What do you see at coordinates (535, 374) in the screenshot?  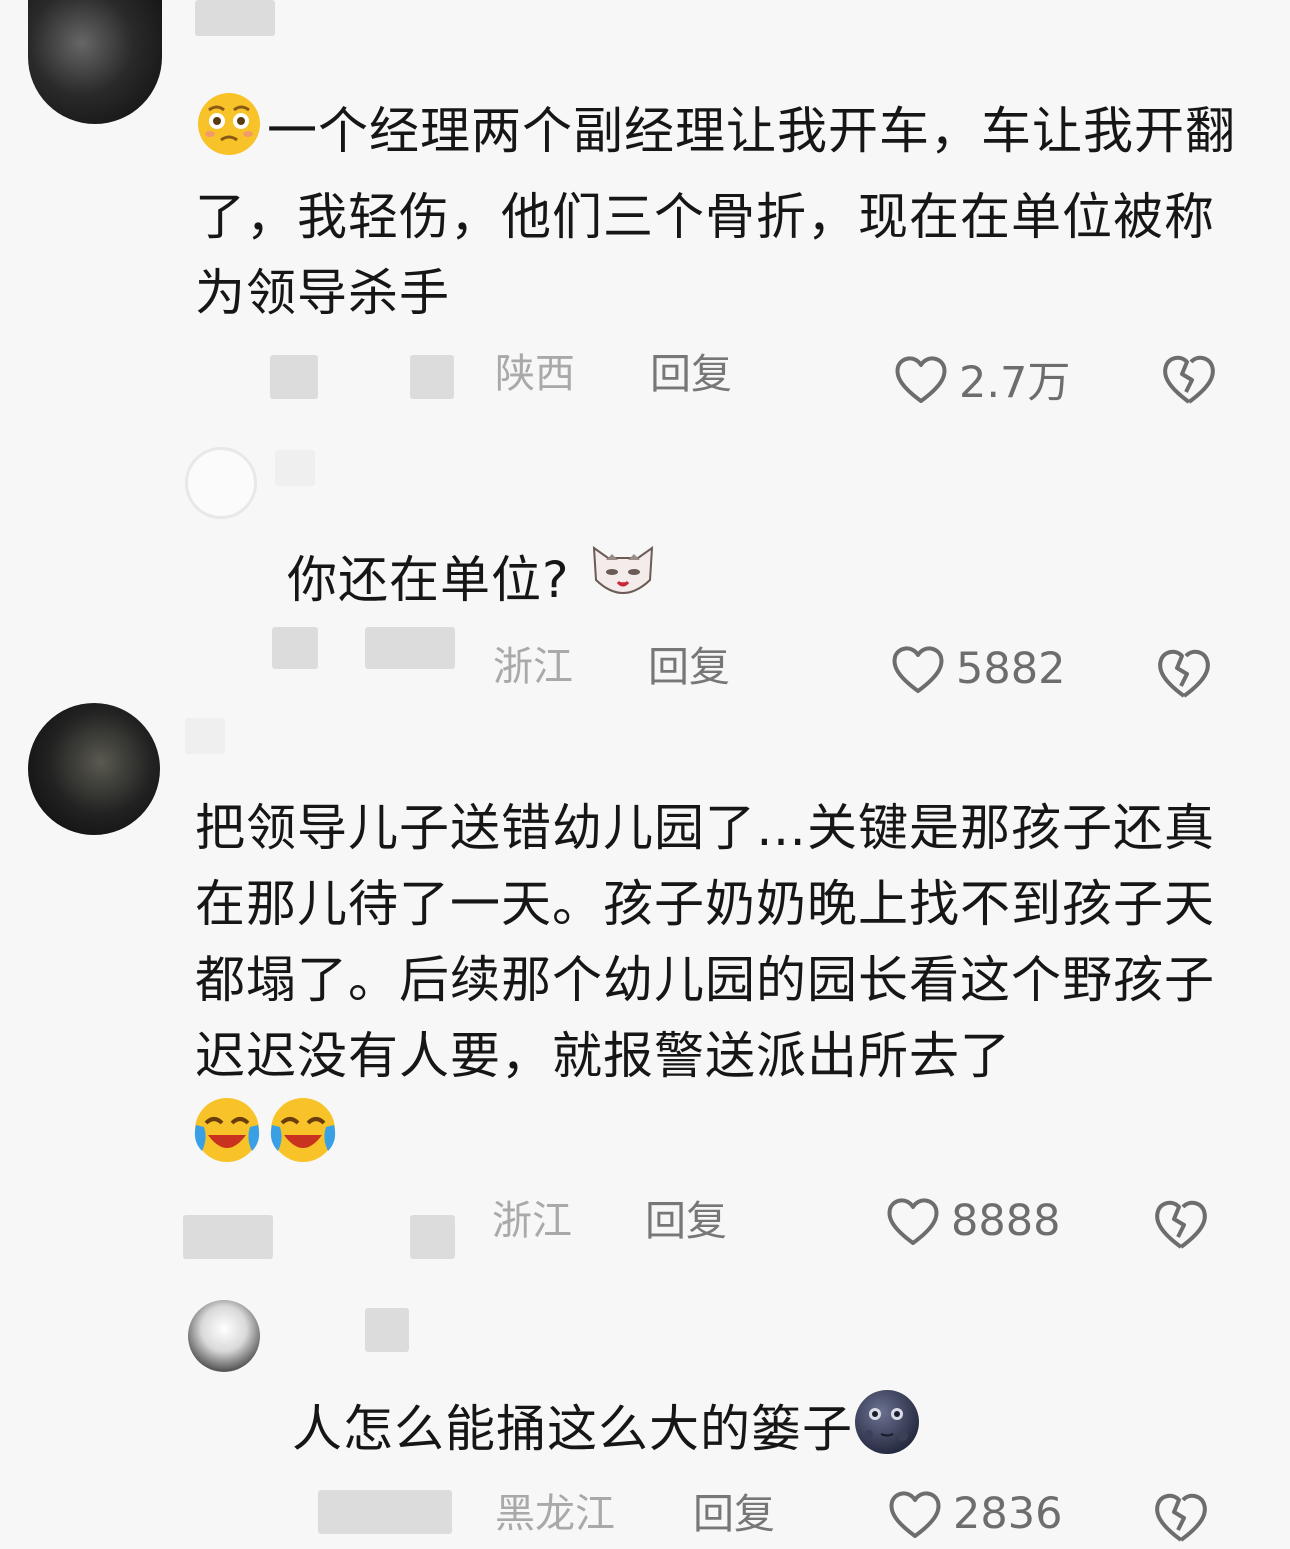 I see `location: 陕西` at bounding box center [535, 374].